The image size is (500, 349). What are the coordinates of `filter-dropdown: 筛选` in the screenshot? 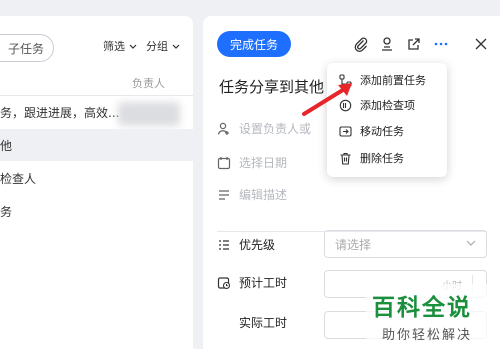 It's located at (120, 46).